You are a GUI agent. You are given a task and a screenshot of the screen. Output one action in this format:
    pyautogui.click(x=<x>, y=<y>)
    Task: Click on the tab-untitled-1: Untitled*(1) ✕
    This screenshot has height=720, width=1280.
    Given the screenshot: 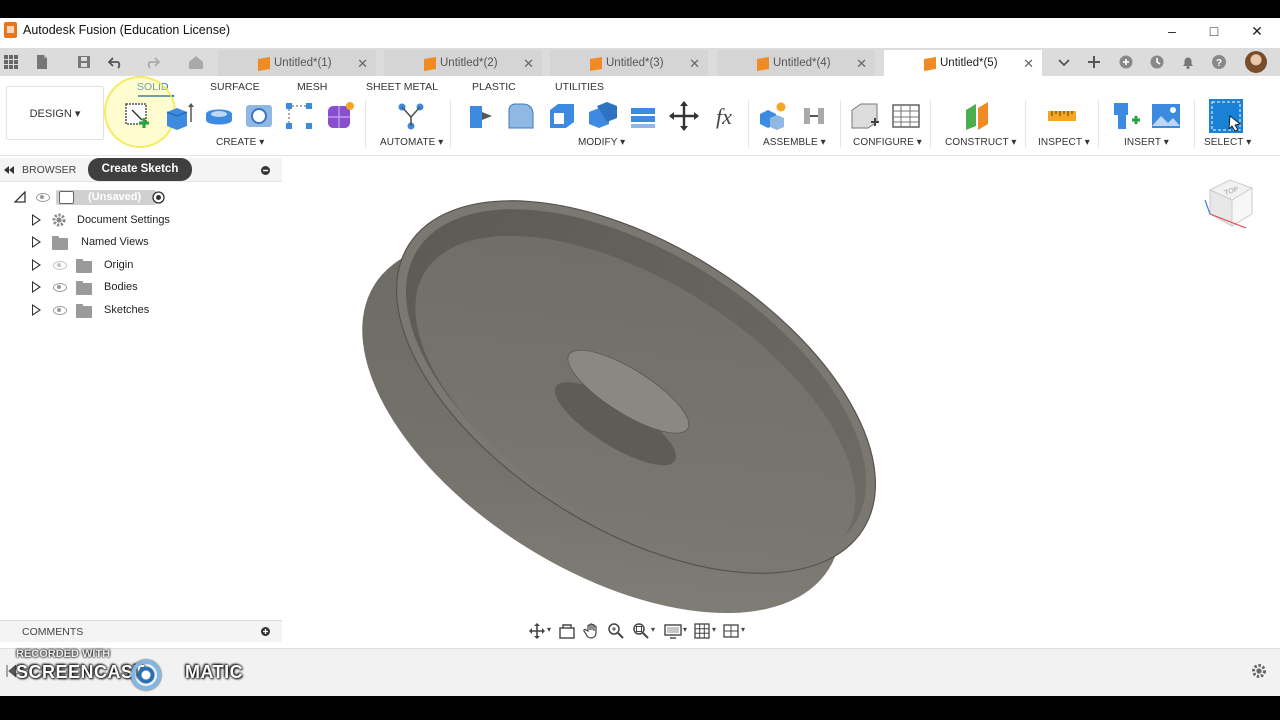 What is the action you would take?
    pyautogui.click(x=297, y=63)
    